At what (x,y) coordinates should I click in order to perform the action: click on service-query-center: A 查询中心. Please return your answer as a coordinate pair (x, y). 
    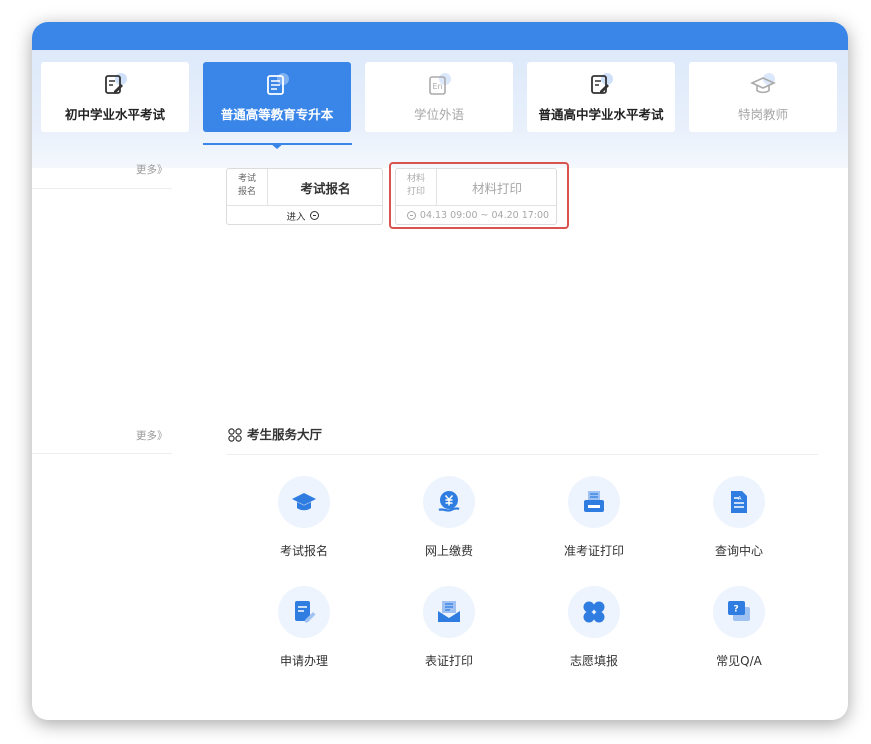
    Looking at the image, I should click on (739, 521).